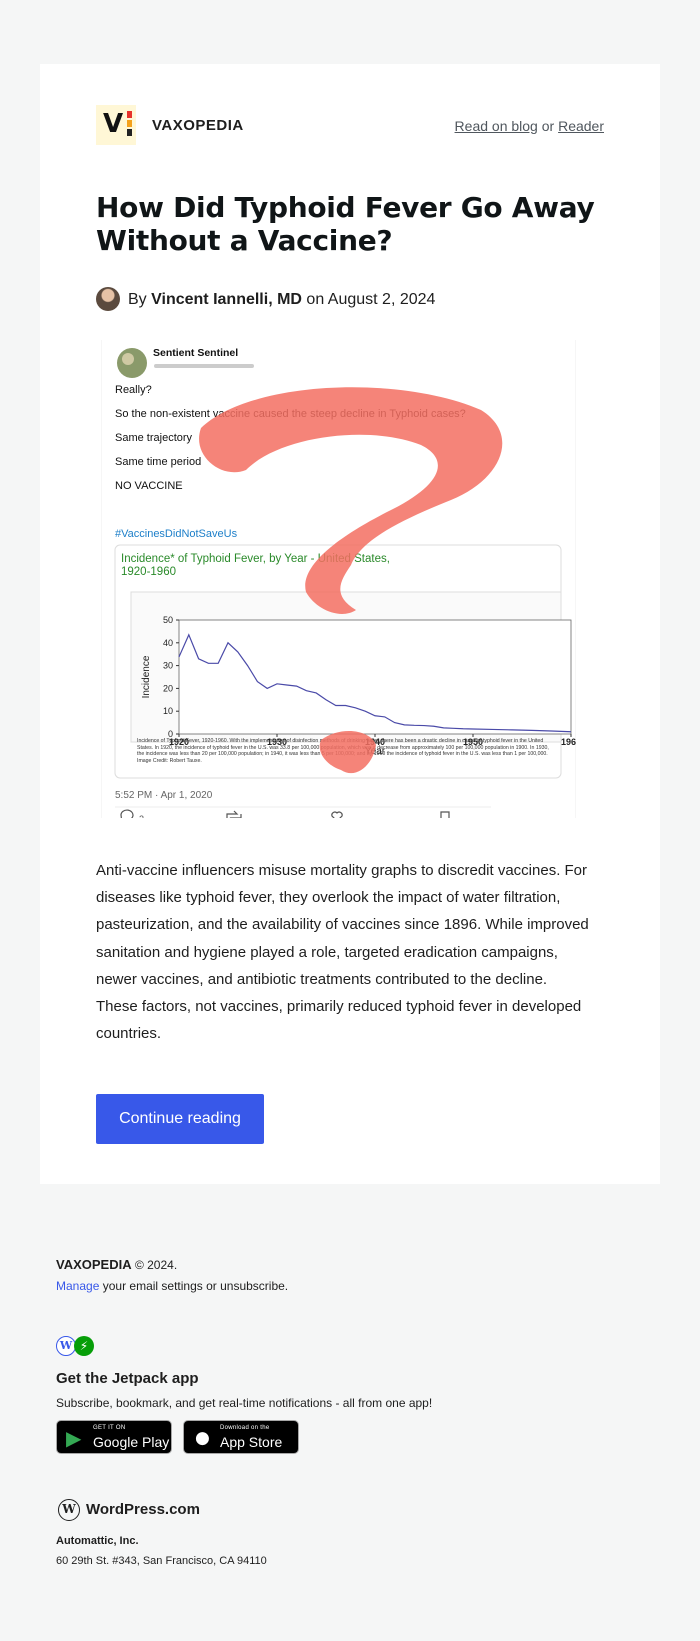  I want to click on tweet-line: NO VACCINE, so click(149, 486).